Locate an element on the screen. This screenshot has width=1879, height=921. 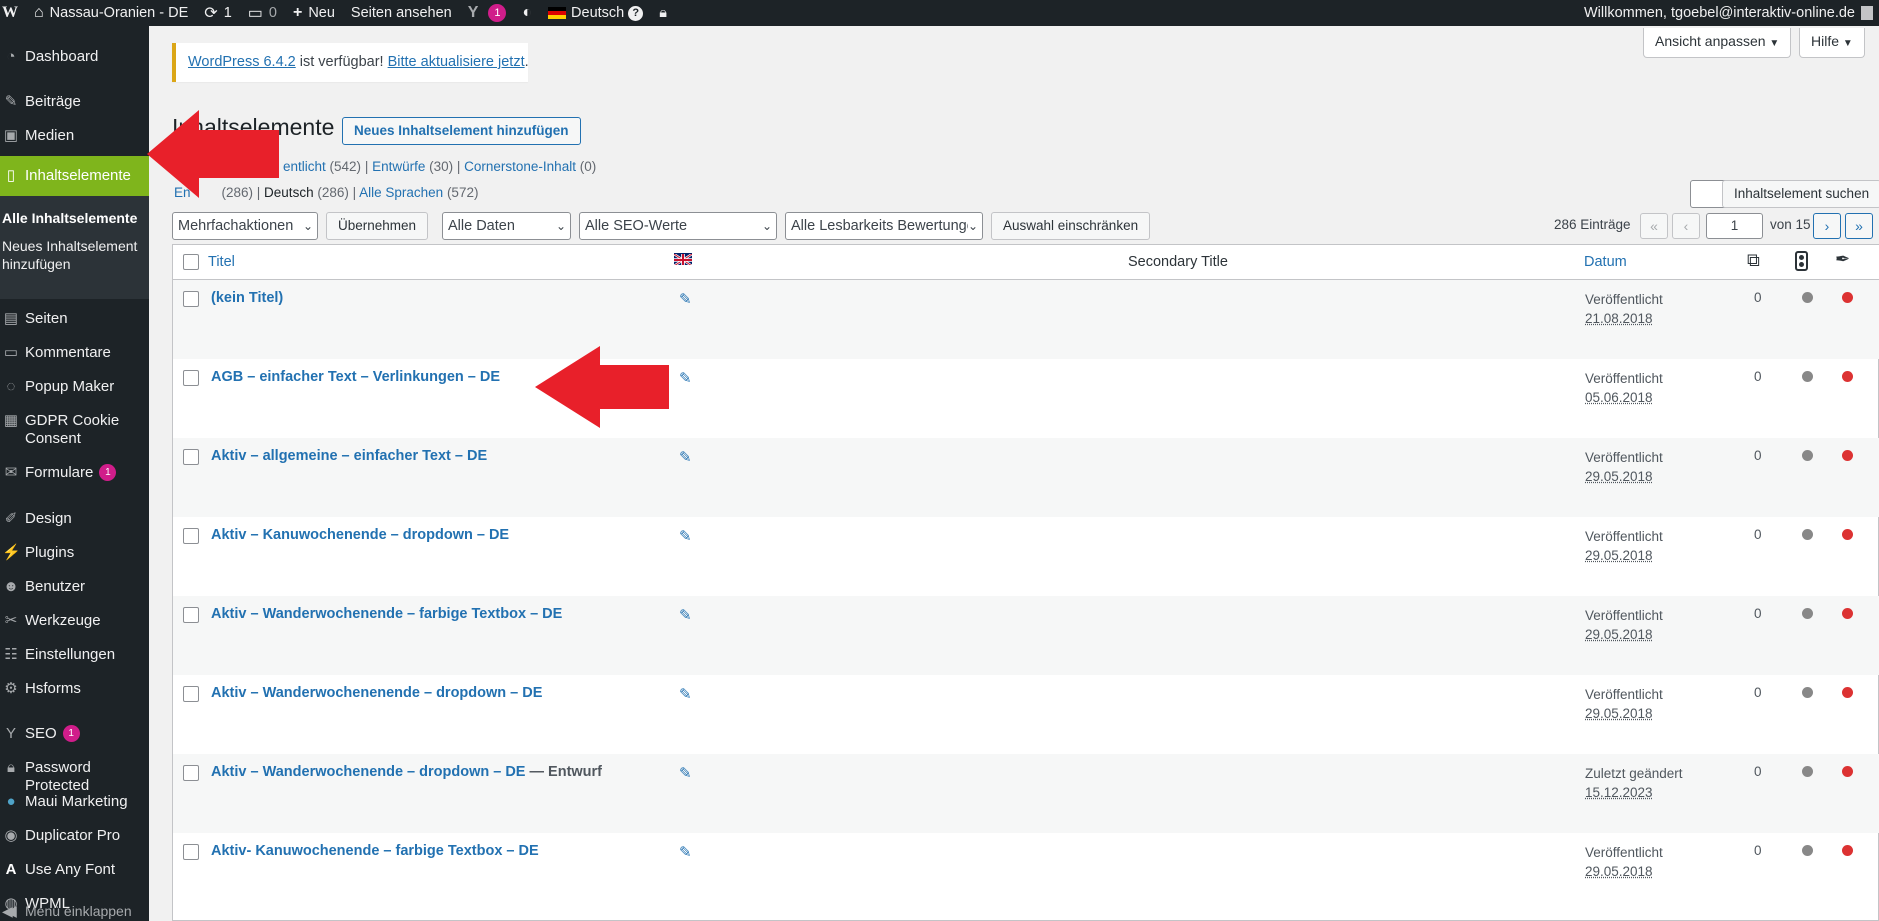
menu-pages: ▤ Seiten is located at coordinates (74, 319).